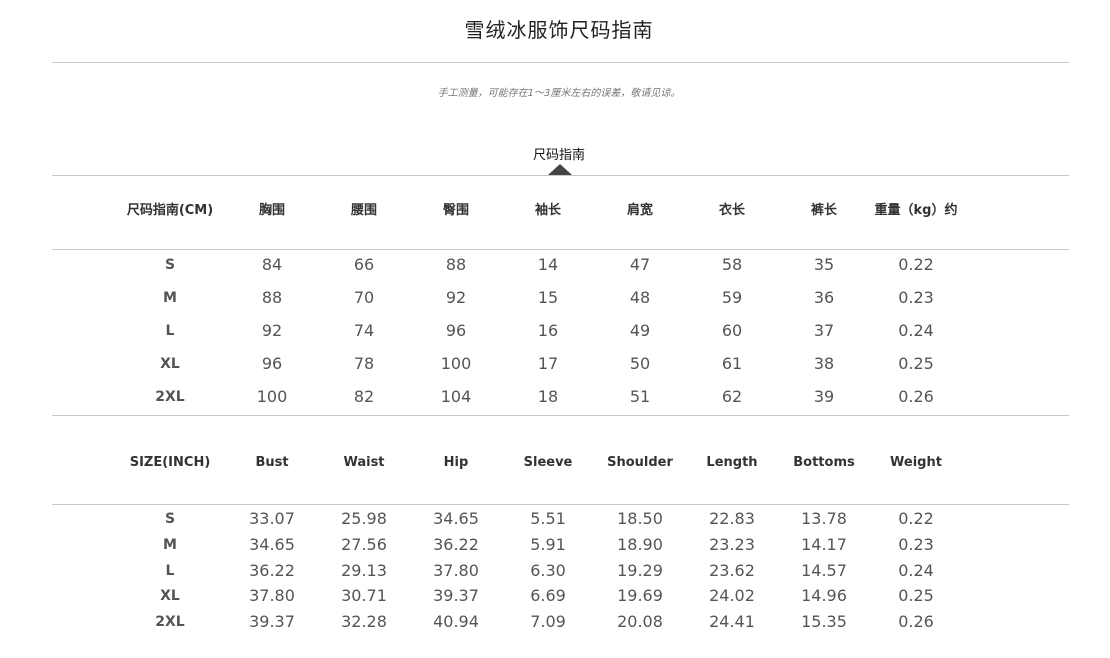  Describe the element at coordinates (916, 462) in the screenshot. I see `header-cell: Weight` at that location.